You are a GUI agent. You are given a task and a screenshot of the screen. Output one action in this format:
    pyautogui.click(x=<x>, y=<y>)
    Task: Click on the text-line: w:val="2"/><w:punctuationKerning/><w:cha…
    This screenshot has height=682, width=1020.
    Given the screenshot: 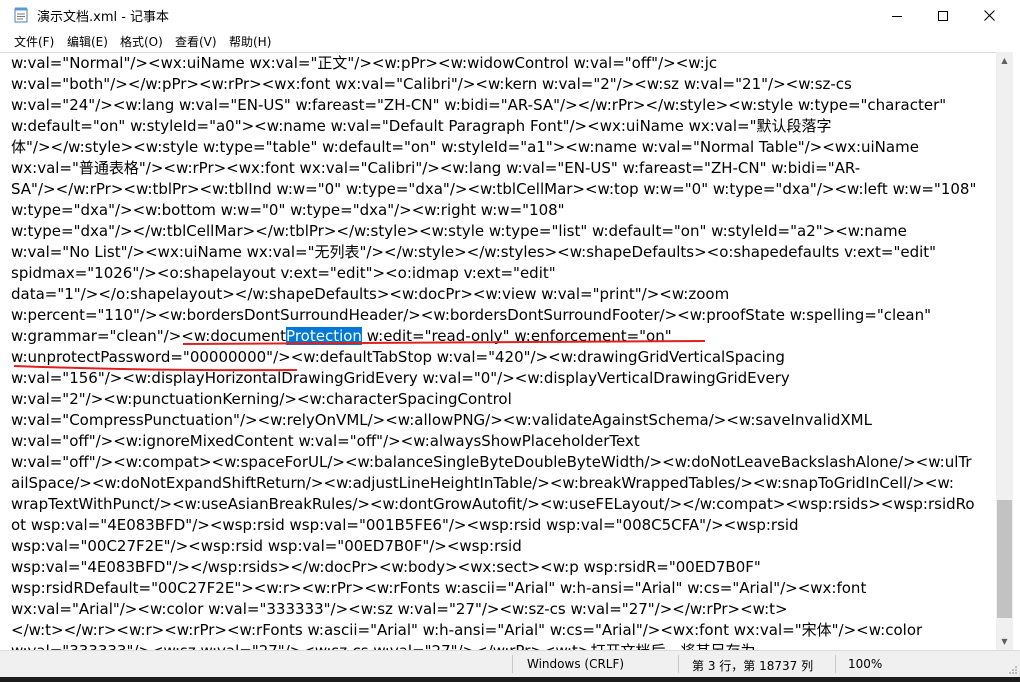 What is the action you would take?
    pyautogui.click(x=261, y=399)
    